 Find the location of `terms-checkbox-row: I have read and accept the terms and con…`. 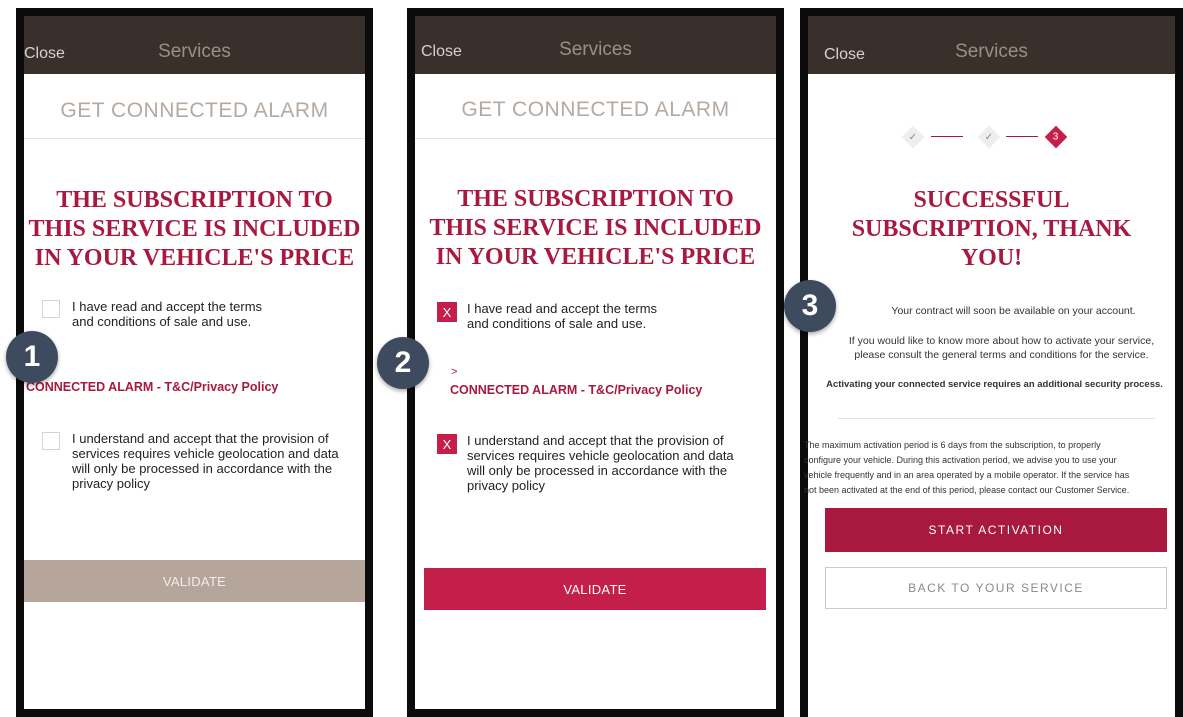

terms-checkbox-row: I have read and accept the terms and con… is located at coordinates (152, 314).